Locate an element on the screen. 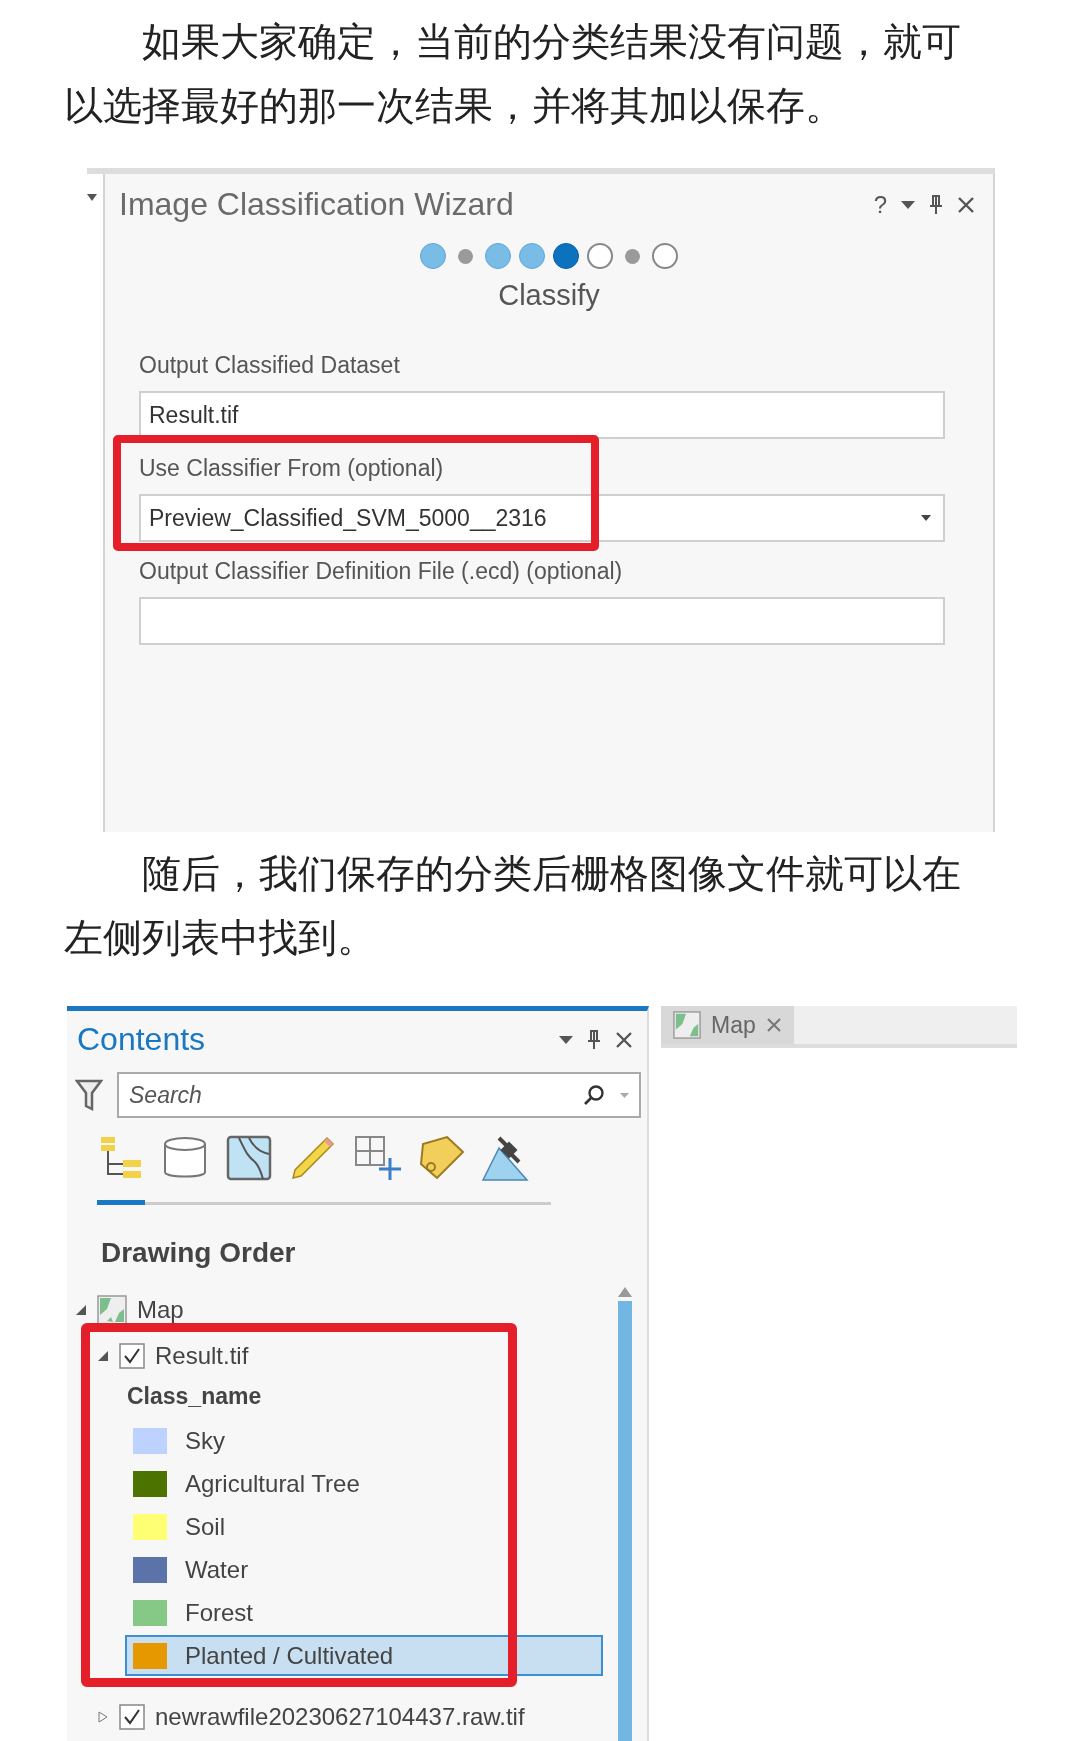 The width and height of the screenshot is (1080, 1741). legend-item: Water is located at coordinates (364, 1569).